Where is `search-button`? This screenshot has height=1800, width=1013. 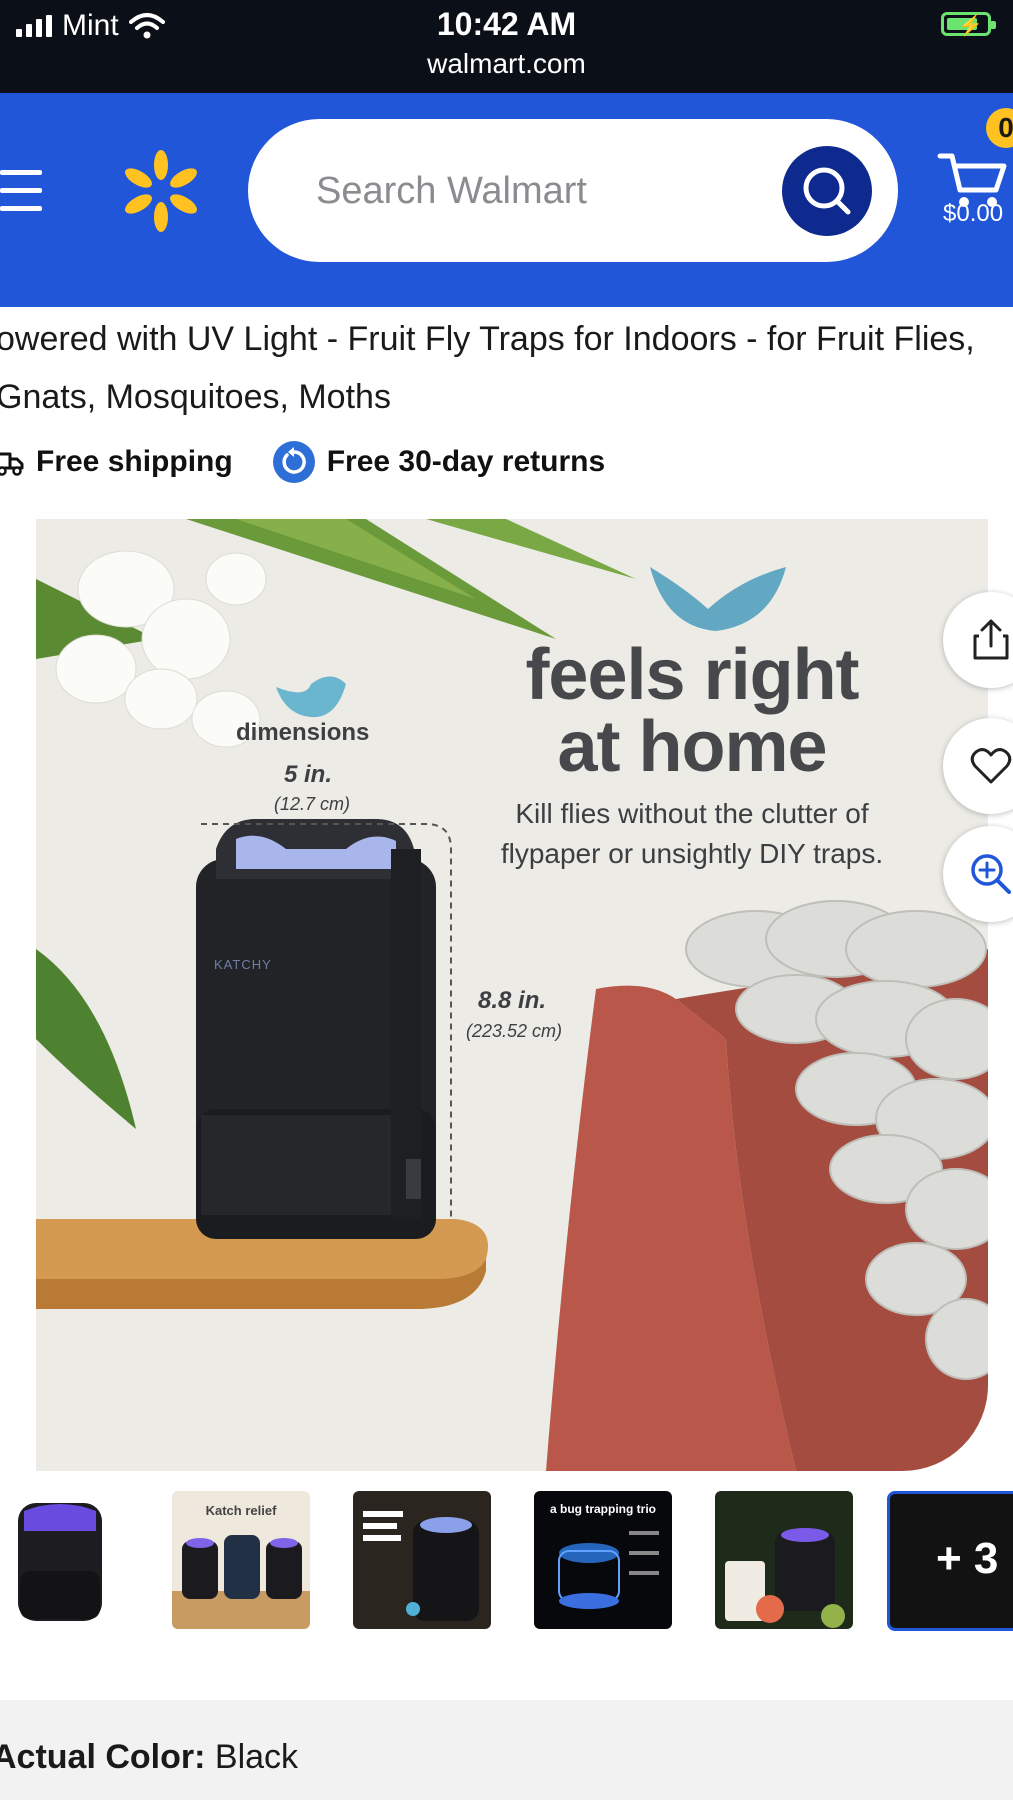 search-button is located at coordinates (827, 191).